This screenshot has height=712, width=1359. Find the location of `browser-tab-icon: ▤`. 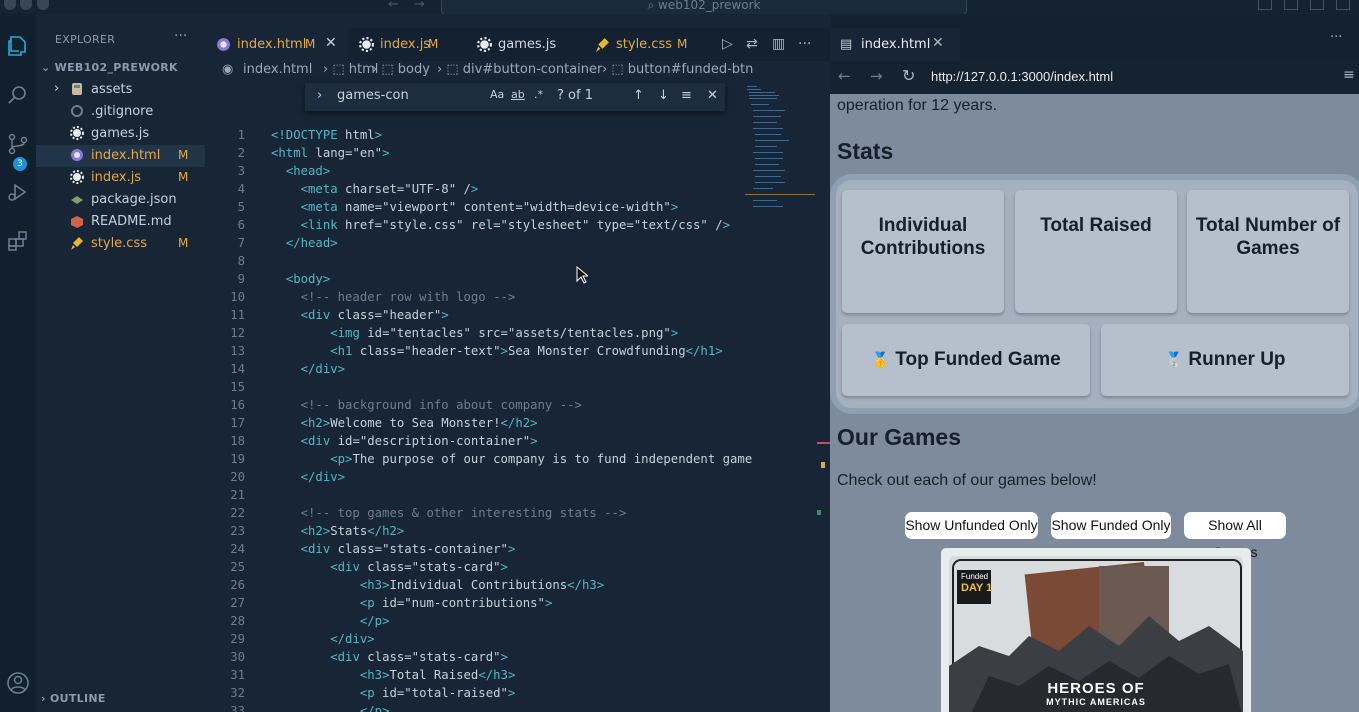

browser-tab-icon: ▤ is located at coordinates (846, 44).